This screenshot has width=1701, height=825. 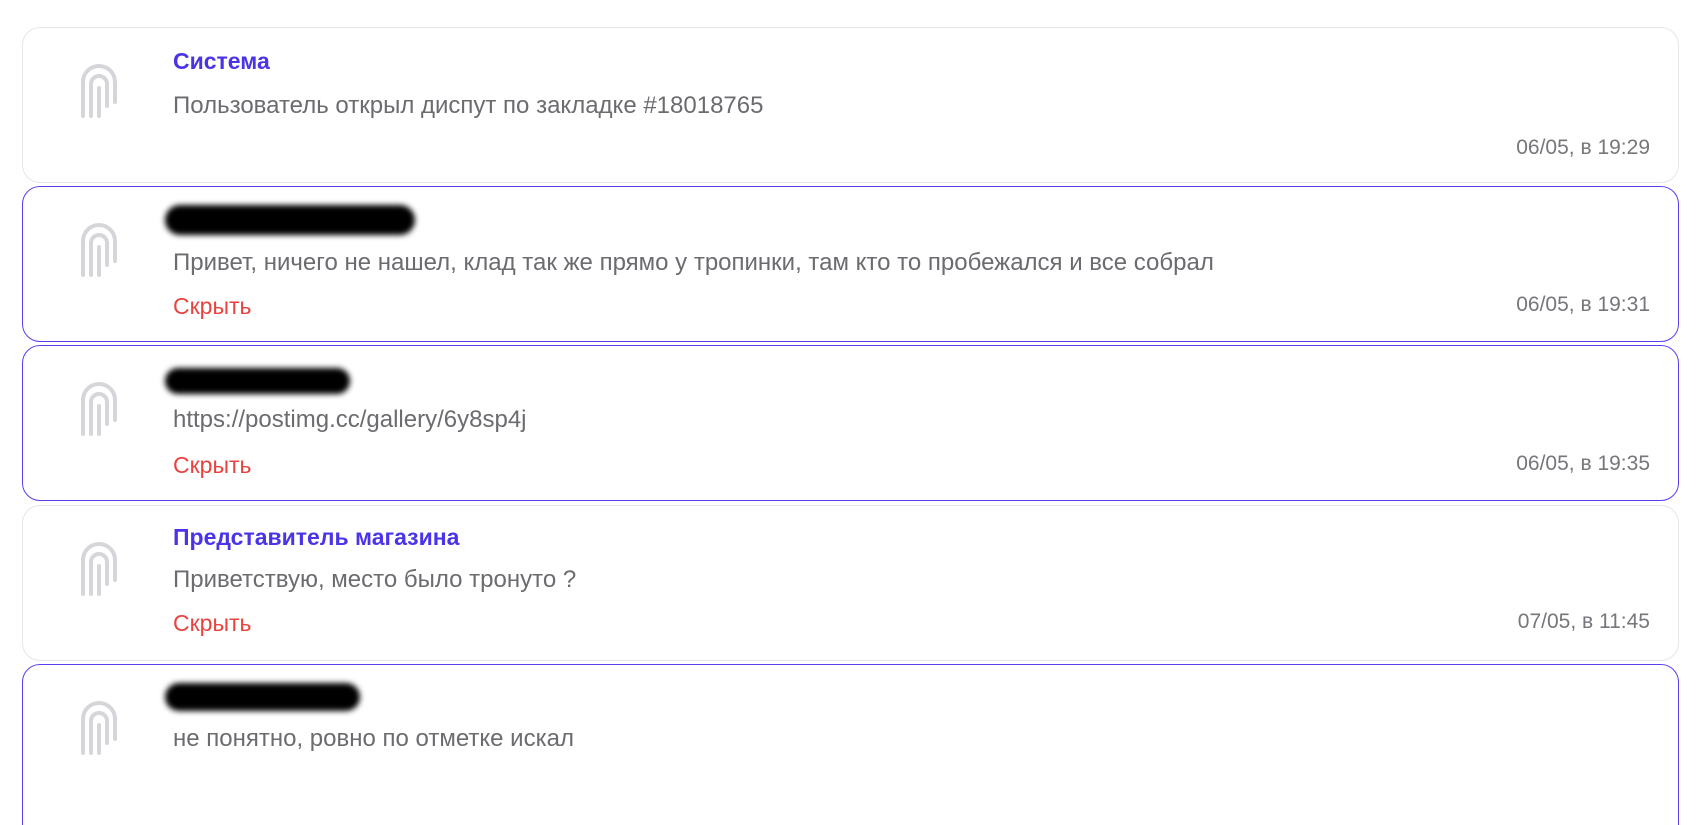 I want to click on message-author: Представитель магазина, so click(x=316, y=537).